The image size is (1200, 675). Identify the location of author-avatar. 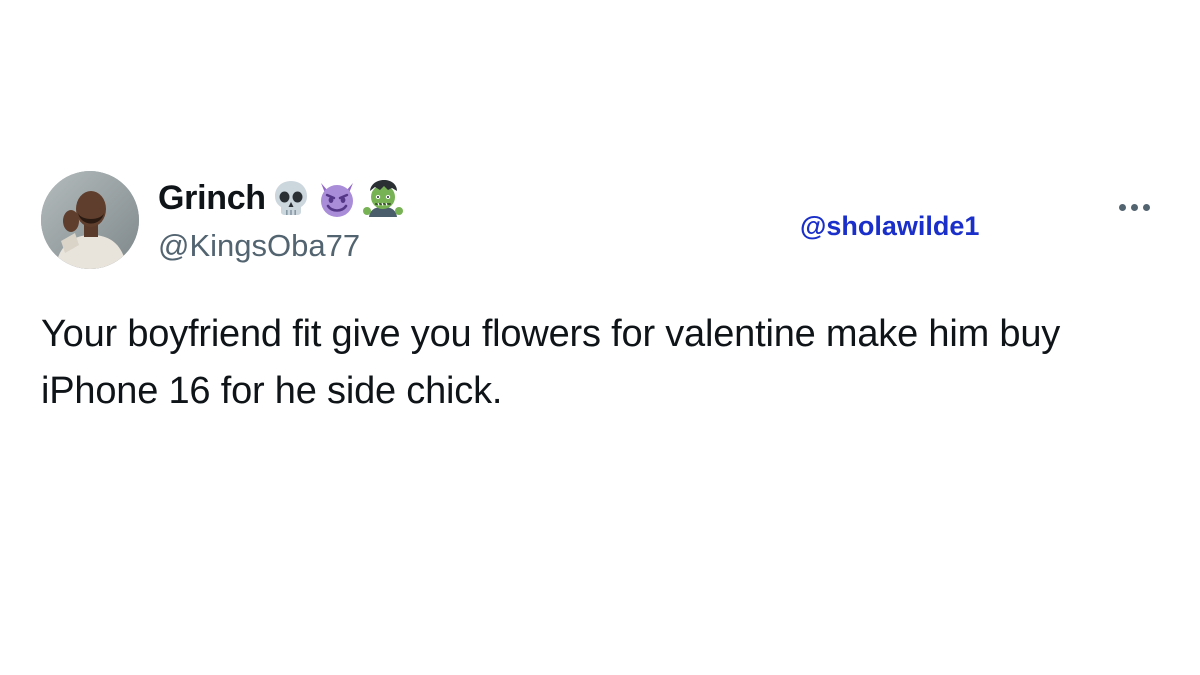
(90, 220).